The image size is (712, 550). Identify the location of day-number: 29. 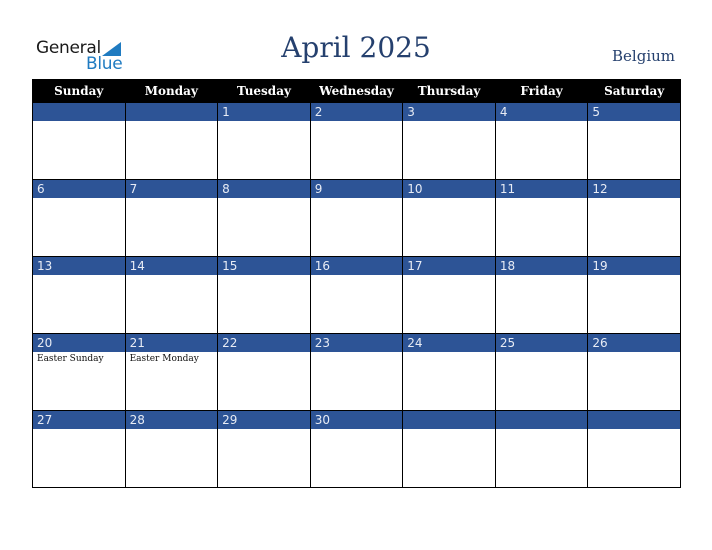
(264, 420).